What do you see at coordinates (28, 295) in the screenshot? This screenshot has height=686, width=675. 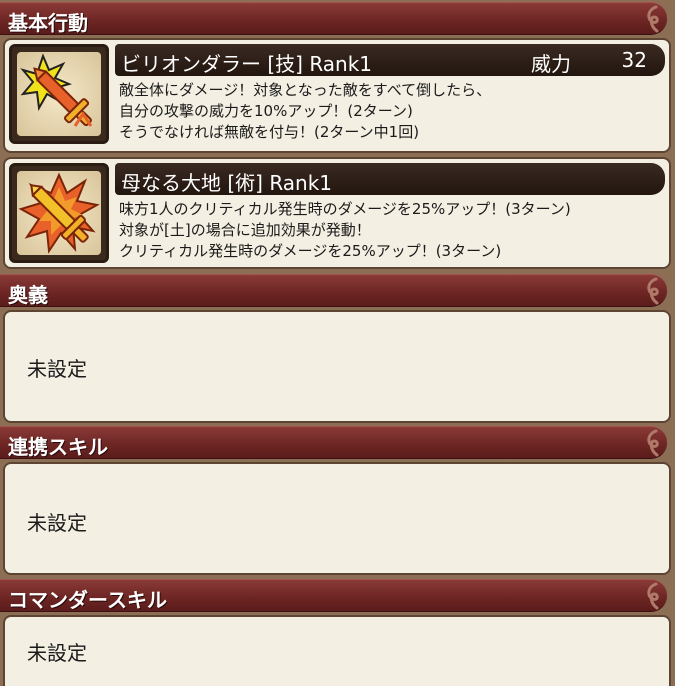 I see `section-title: 奥義` at bounding box center [28, 295].